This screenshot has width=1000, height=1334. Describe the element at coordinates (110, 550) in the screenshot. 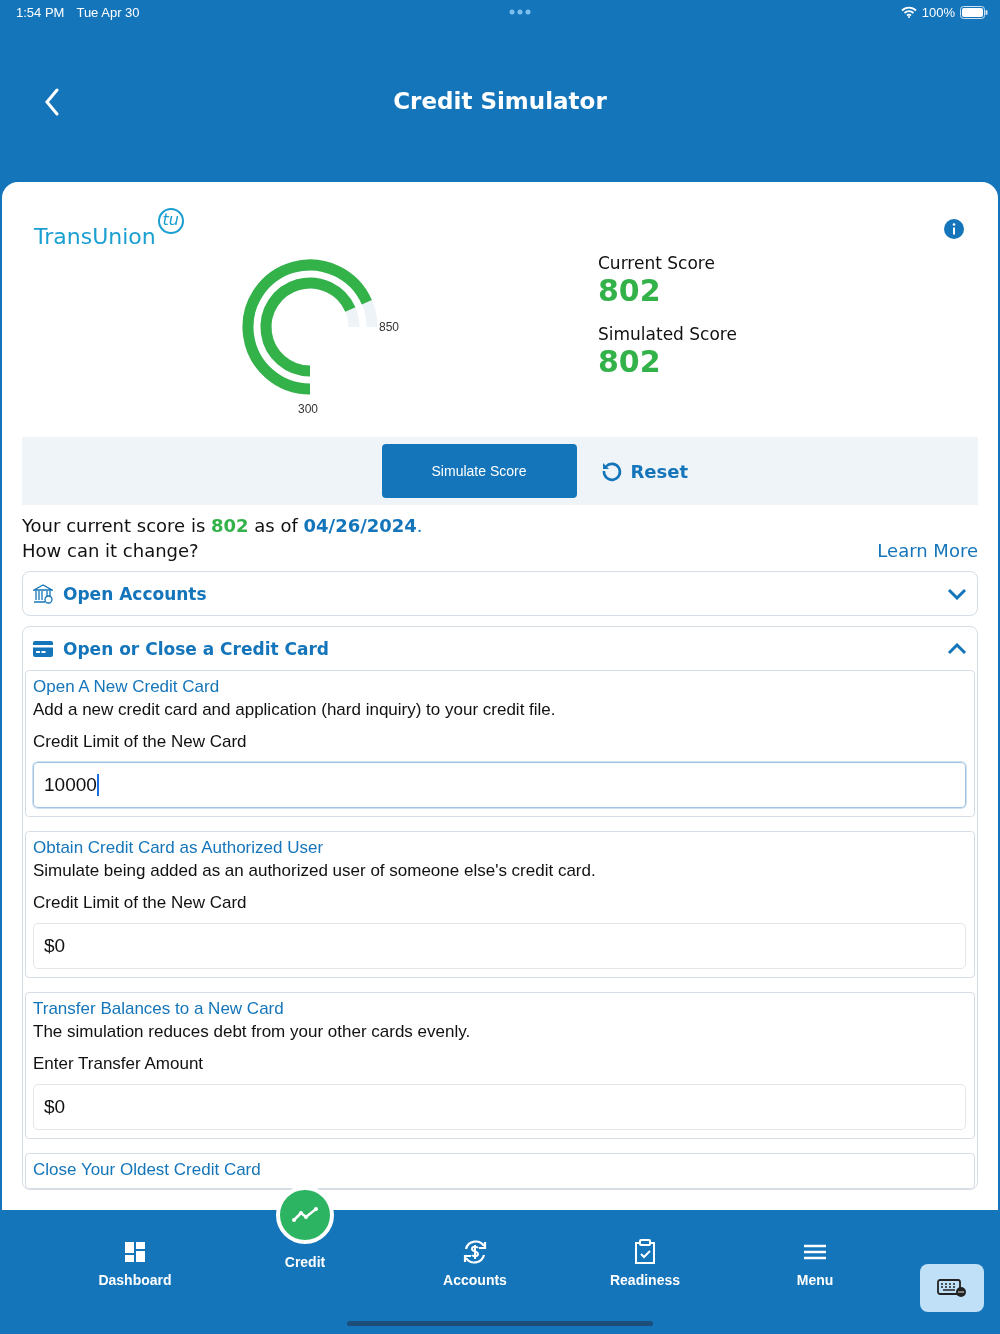

I see `change-prompt: How can it change?` at that location.